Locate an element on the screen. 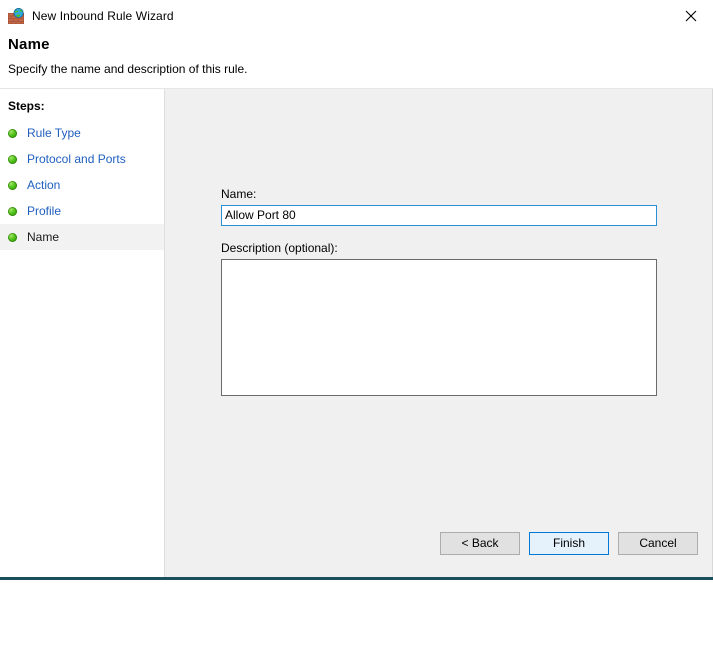  cancel-button: Cancel is located at coordinates (658, 543).